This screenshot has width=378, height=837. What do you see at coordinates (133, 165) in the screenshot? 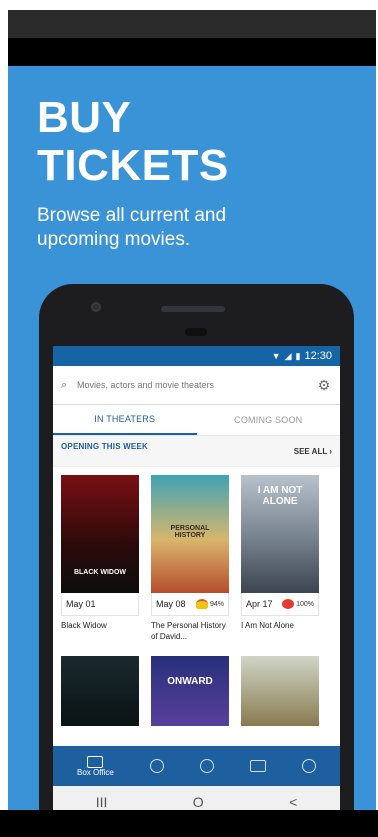
I see `headline-line2: TICKETS` at bounding box center [133, 165].